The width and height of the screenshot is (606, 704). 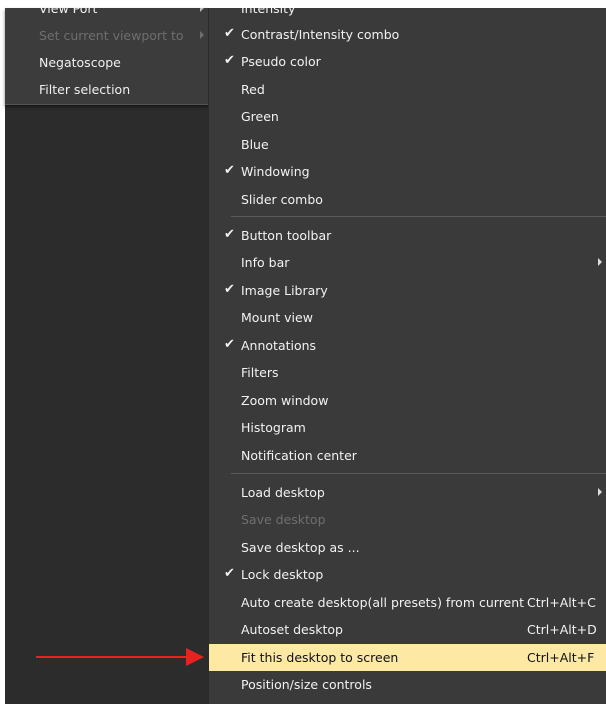 I want to click on annotation-arrow-line, so click(x=112, y=657).